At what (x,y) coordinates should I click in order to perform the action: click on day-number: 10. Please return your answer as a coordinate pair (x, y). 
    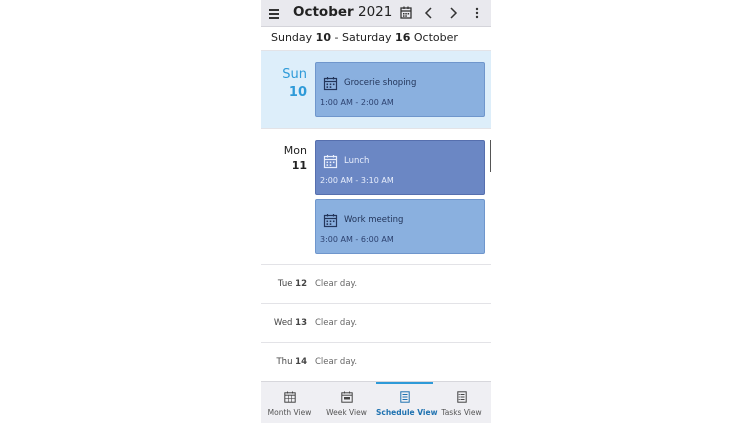
    Looking at the image, I should click on (284, 92).